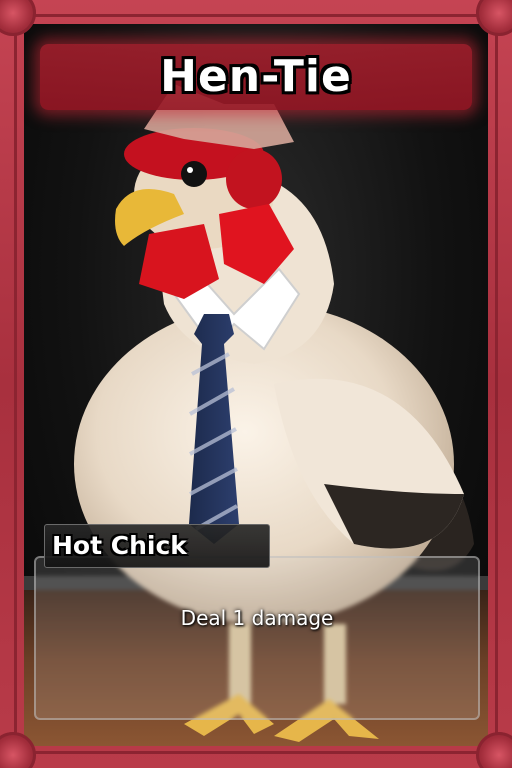  Describe the element at coordinates (257, 618) in the screenshot. I see `card-ability-text: Deal 1 damage` at that location.